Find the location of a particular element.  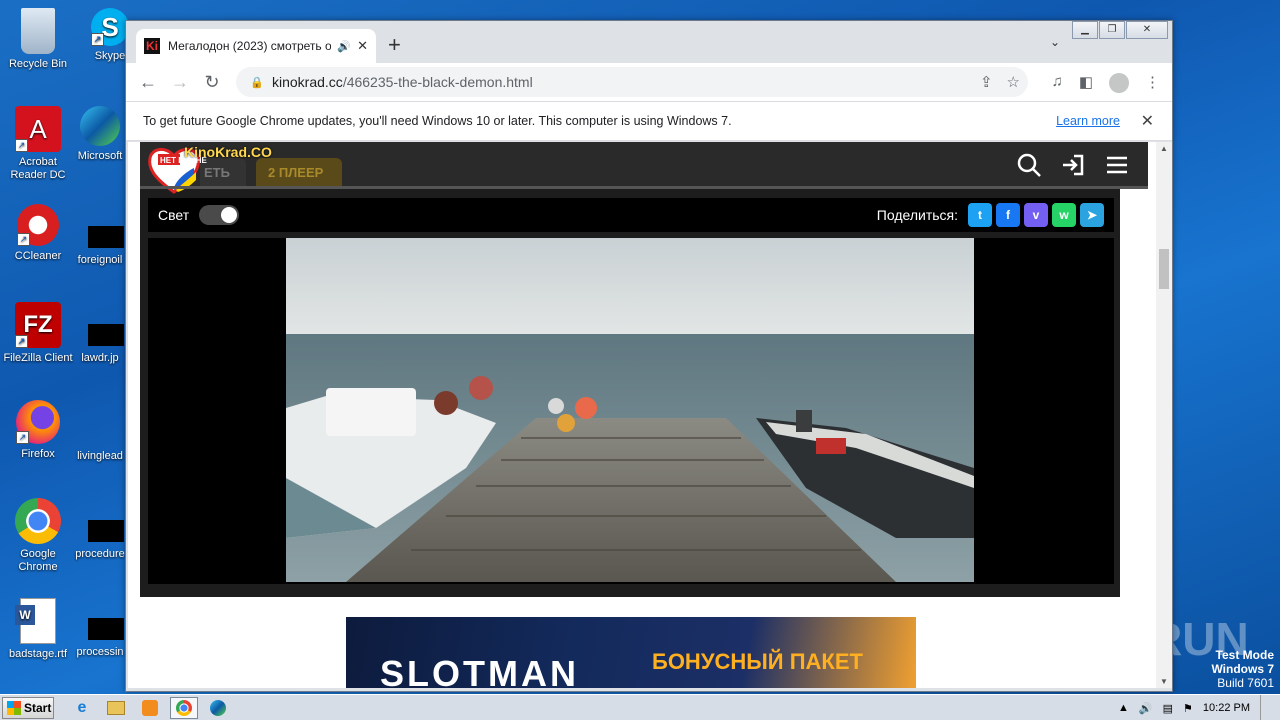

share-label: Поделиться: is located at coordinates (917, 215).